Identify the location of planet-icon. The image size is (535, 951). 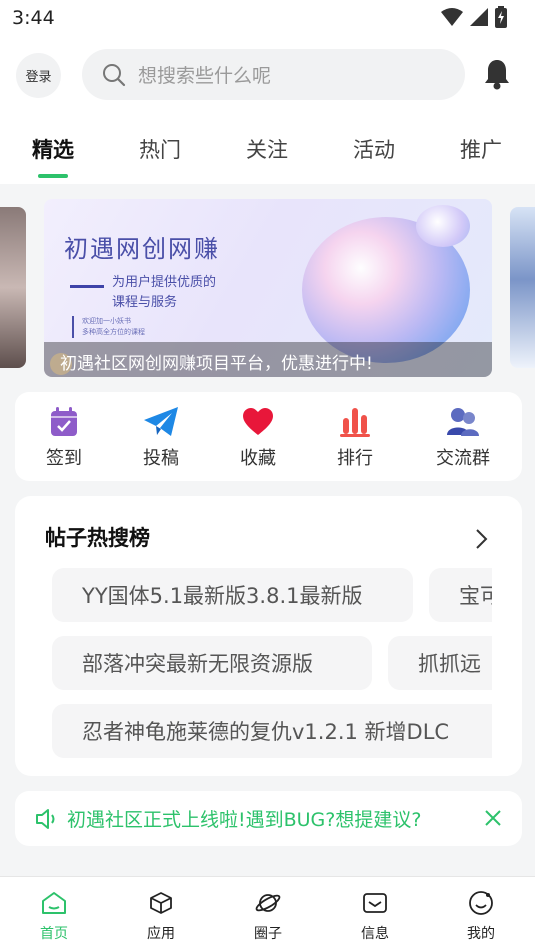
(268, 903).